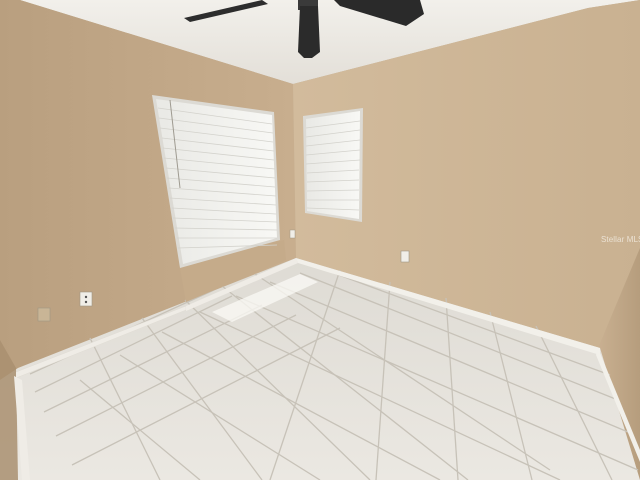 This screenshot has width=640, height=480. Describe the element at coordinates (86, 299) in the screenshot. I see `electrical-outlet-icon` at that location.